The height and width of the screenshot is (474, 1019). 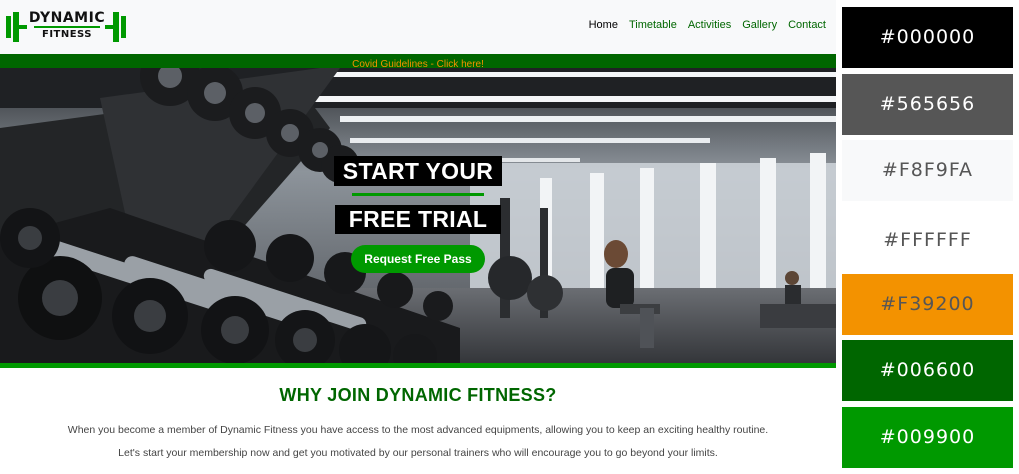 I want to click on swatch-label: #F8F9FA, so click(x=927, y=170).